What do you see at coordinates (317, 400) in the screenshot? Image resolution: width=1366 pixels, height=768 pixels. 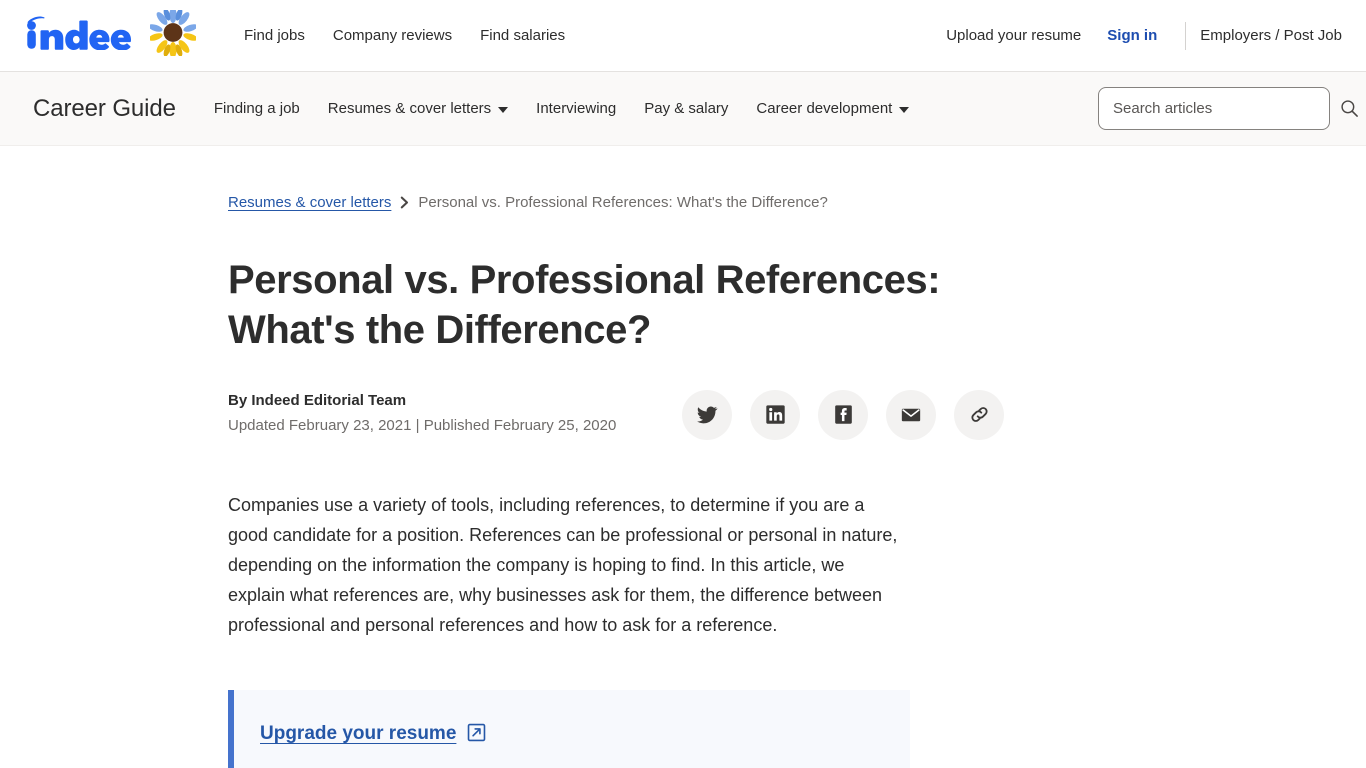 I see `byline-author: By Indeed Editorial Team` at bounding box center [317, 400].